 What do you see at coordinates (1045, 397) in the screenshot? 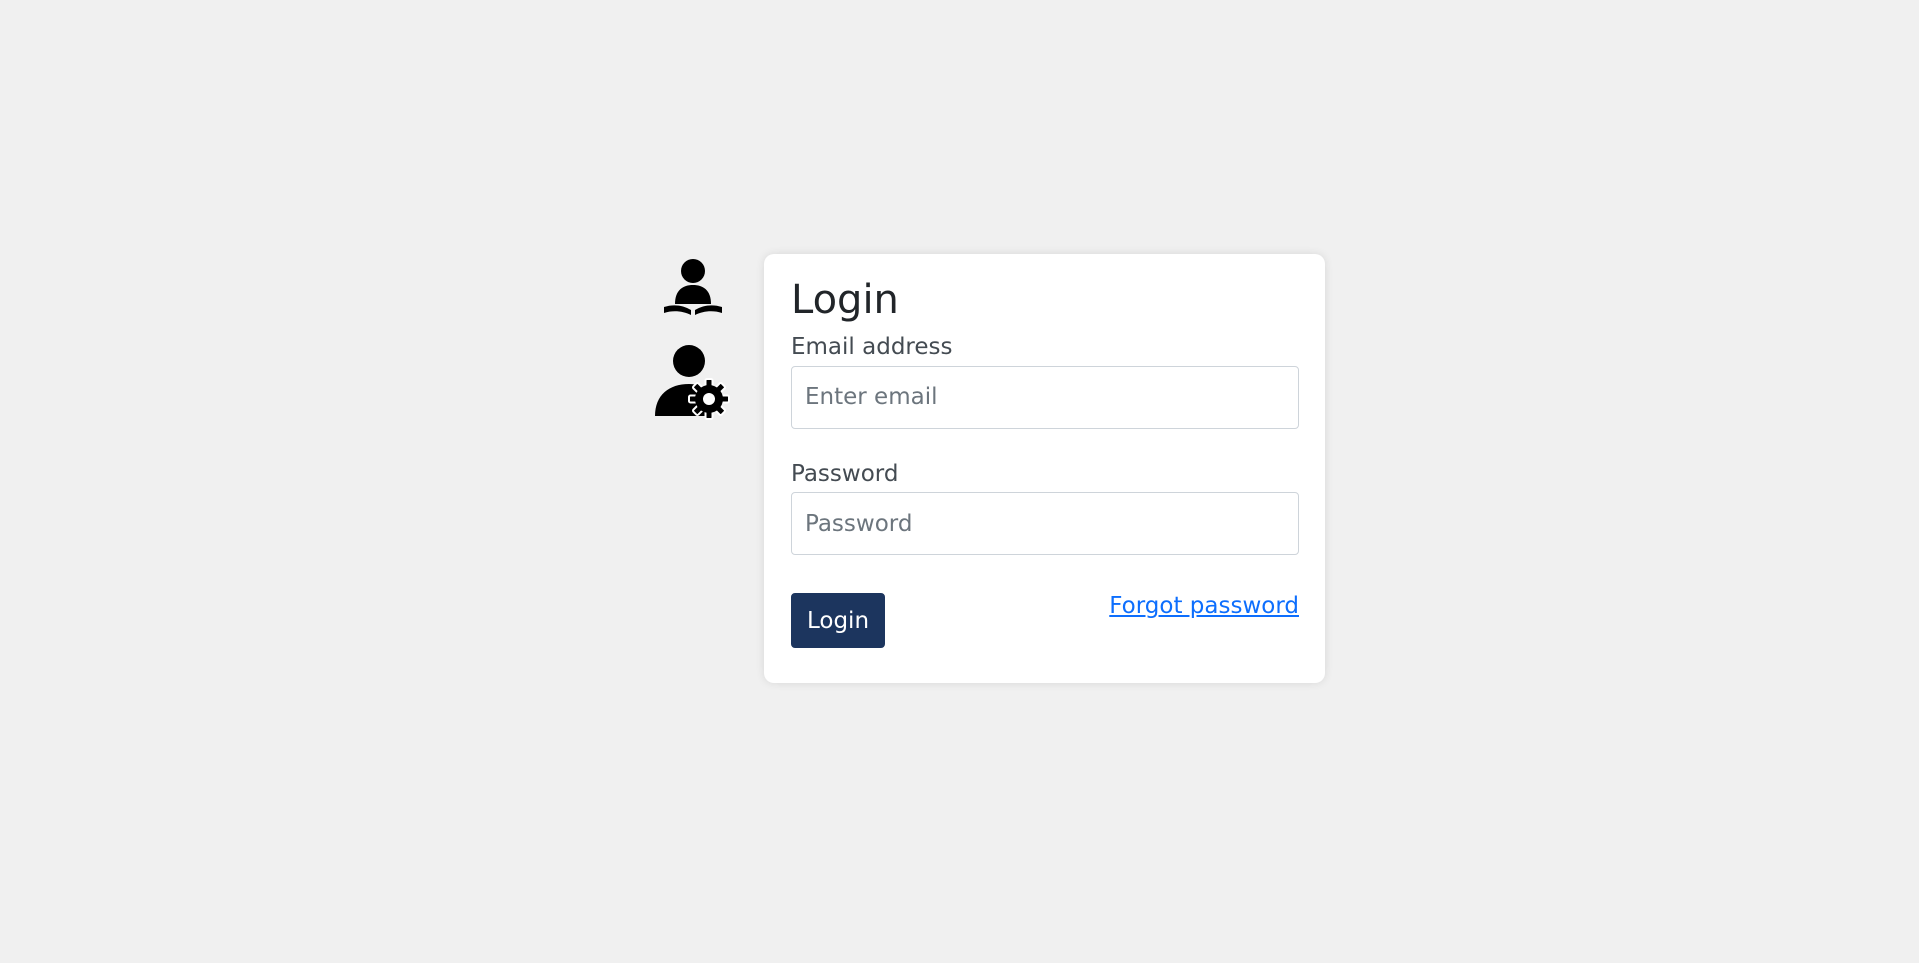
I see `email-field` at bounding box center [1045, 397].